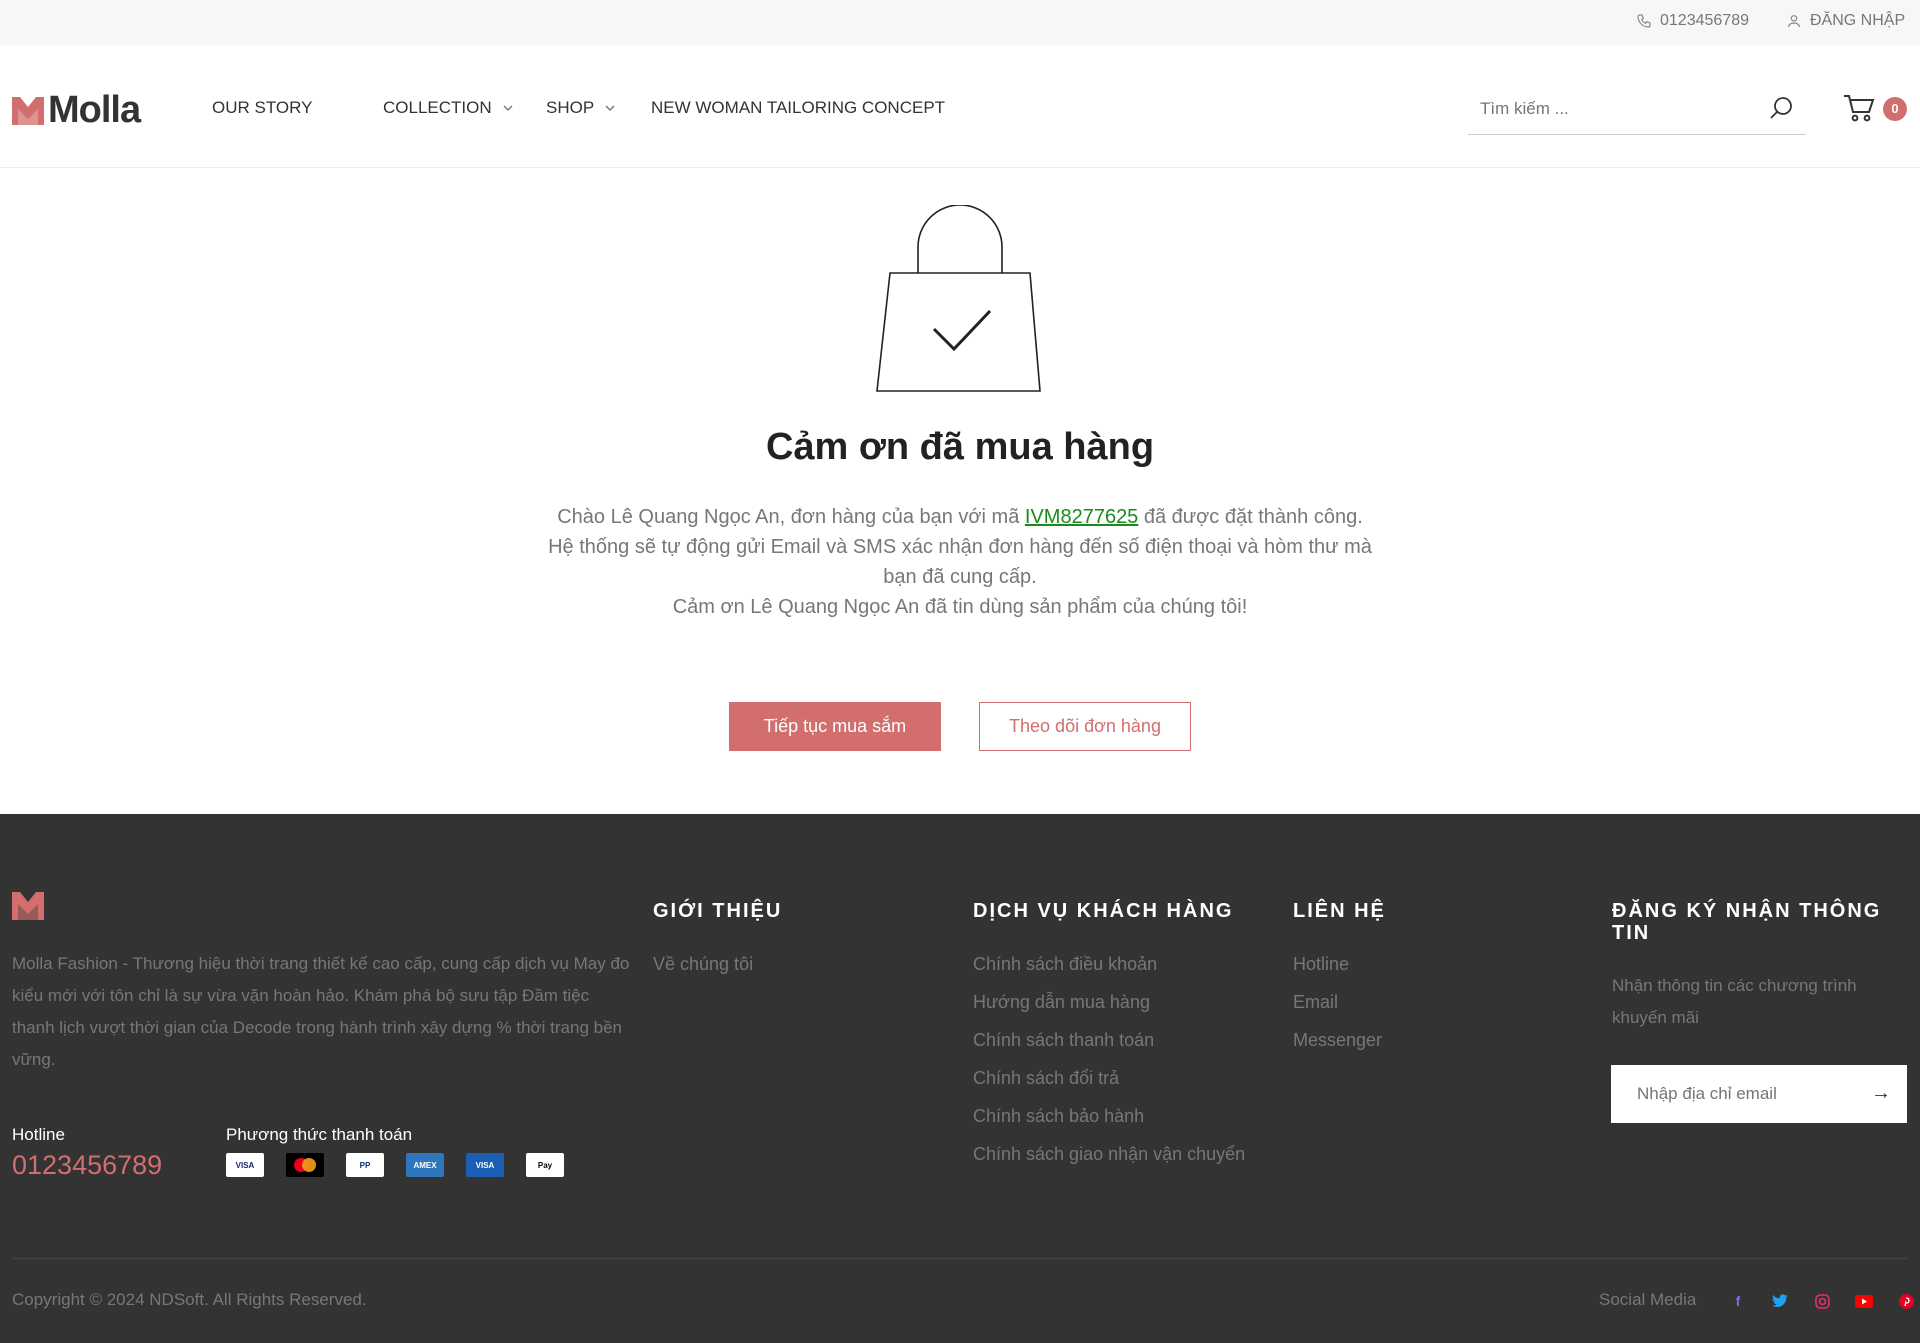 The image size is (1920, 1343). I want to click on logo-icon, so click(28, 110).